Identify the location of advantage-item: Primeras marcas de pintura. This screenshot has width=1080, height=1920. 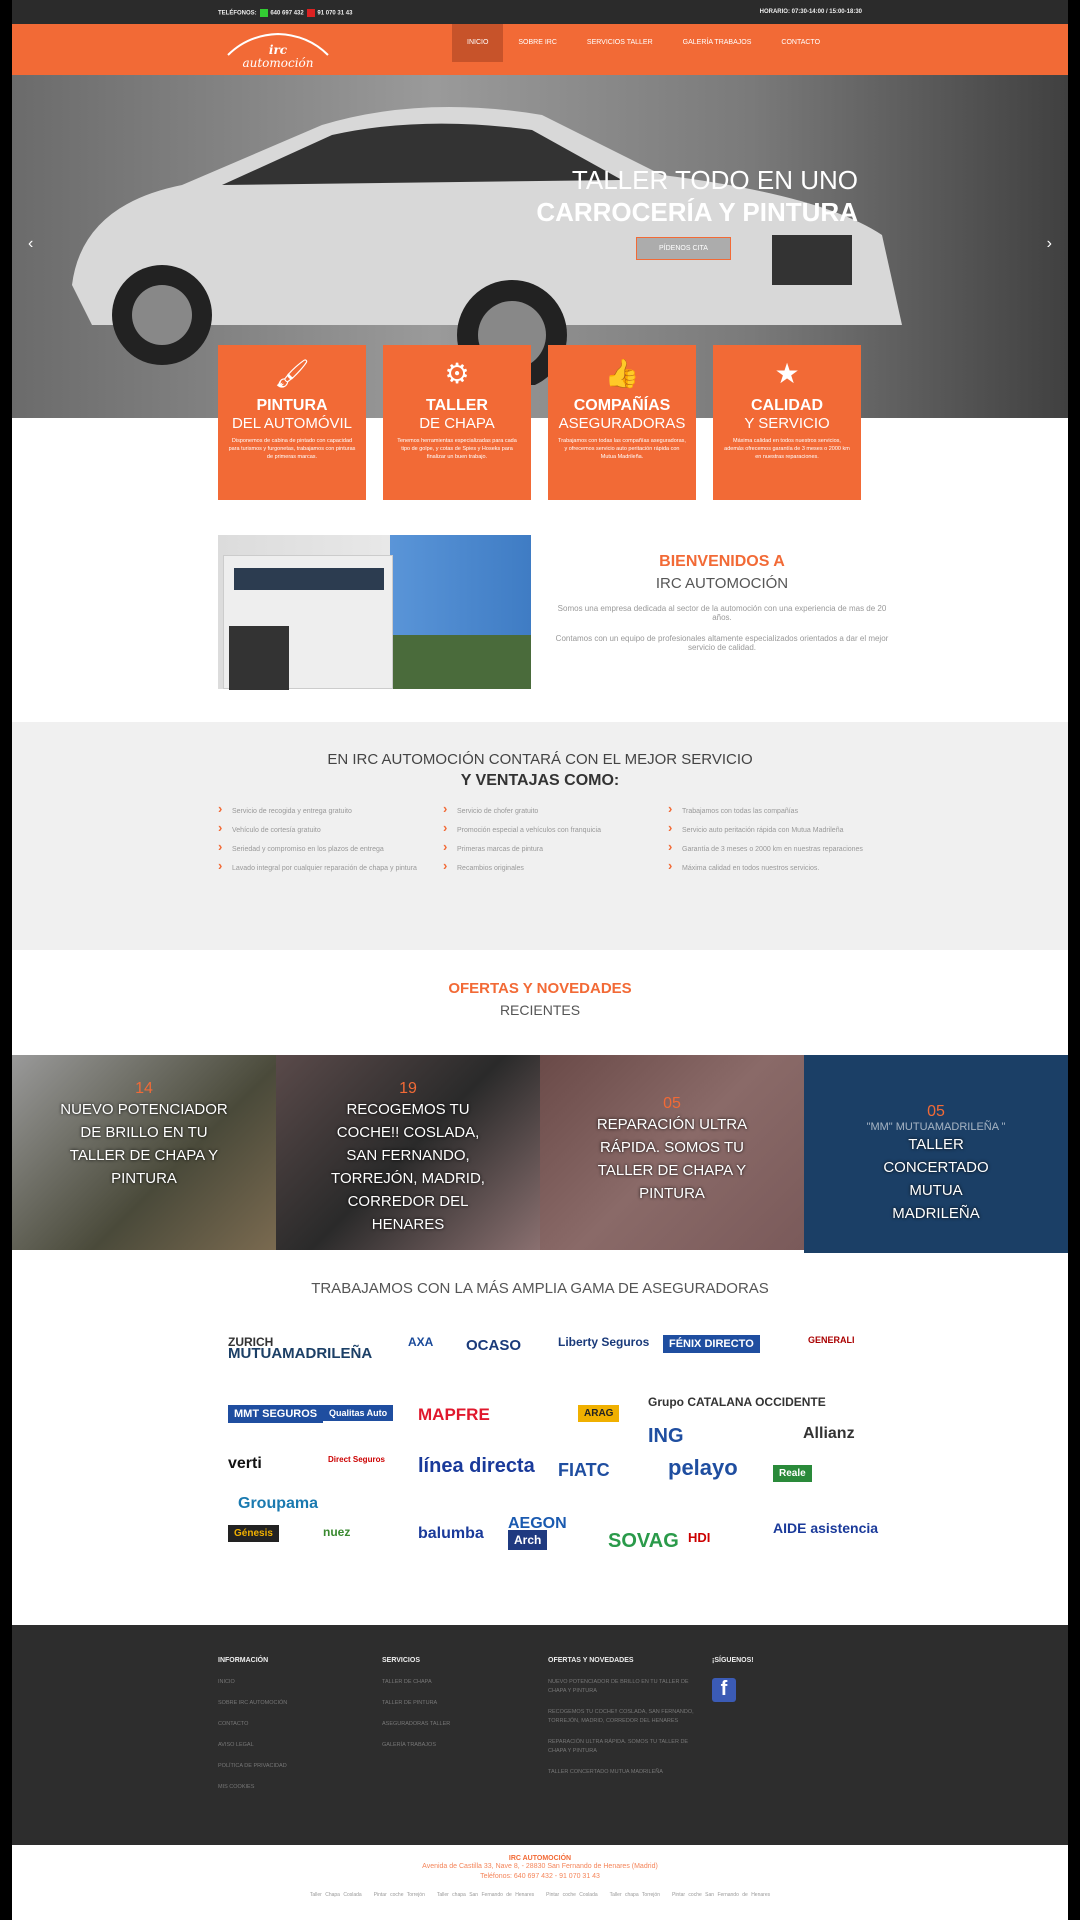
(545, 848).